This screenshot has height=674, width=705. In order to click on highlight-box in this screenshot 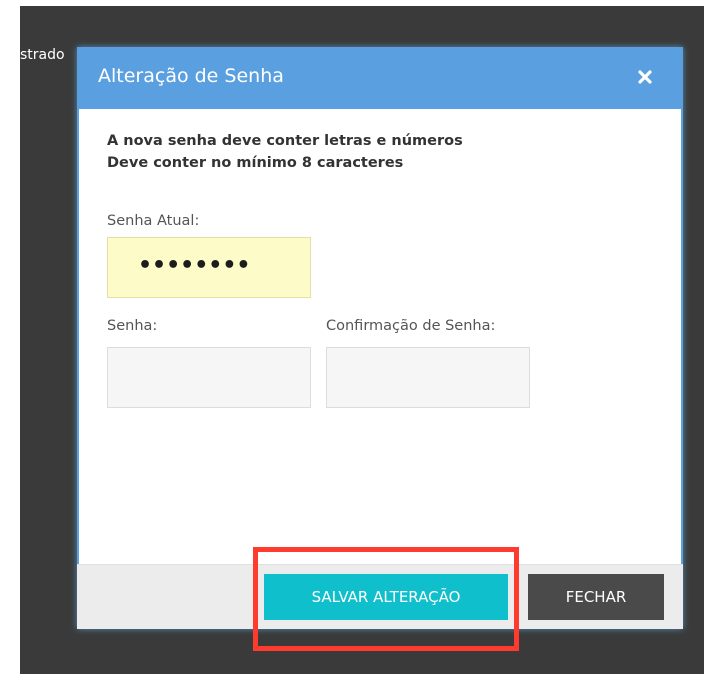, I will do `click(386, 599)`.